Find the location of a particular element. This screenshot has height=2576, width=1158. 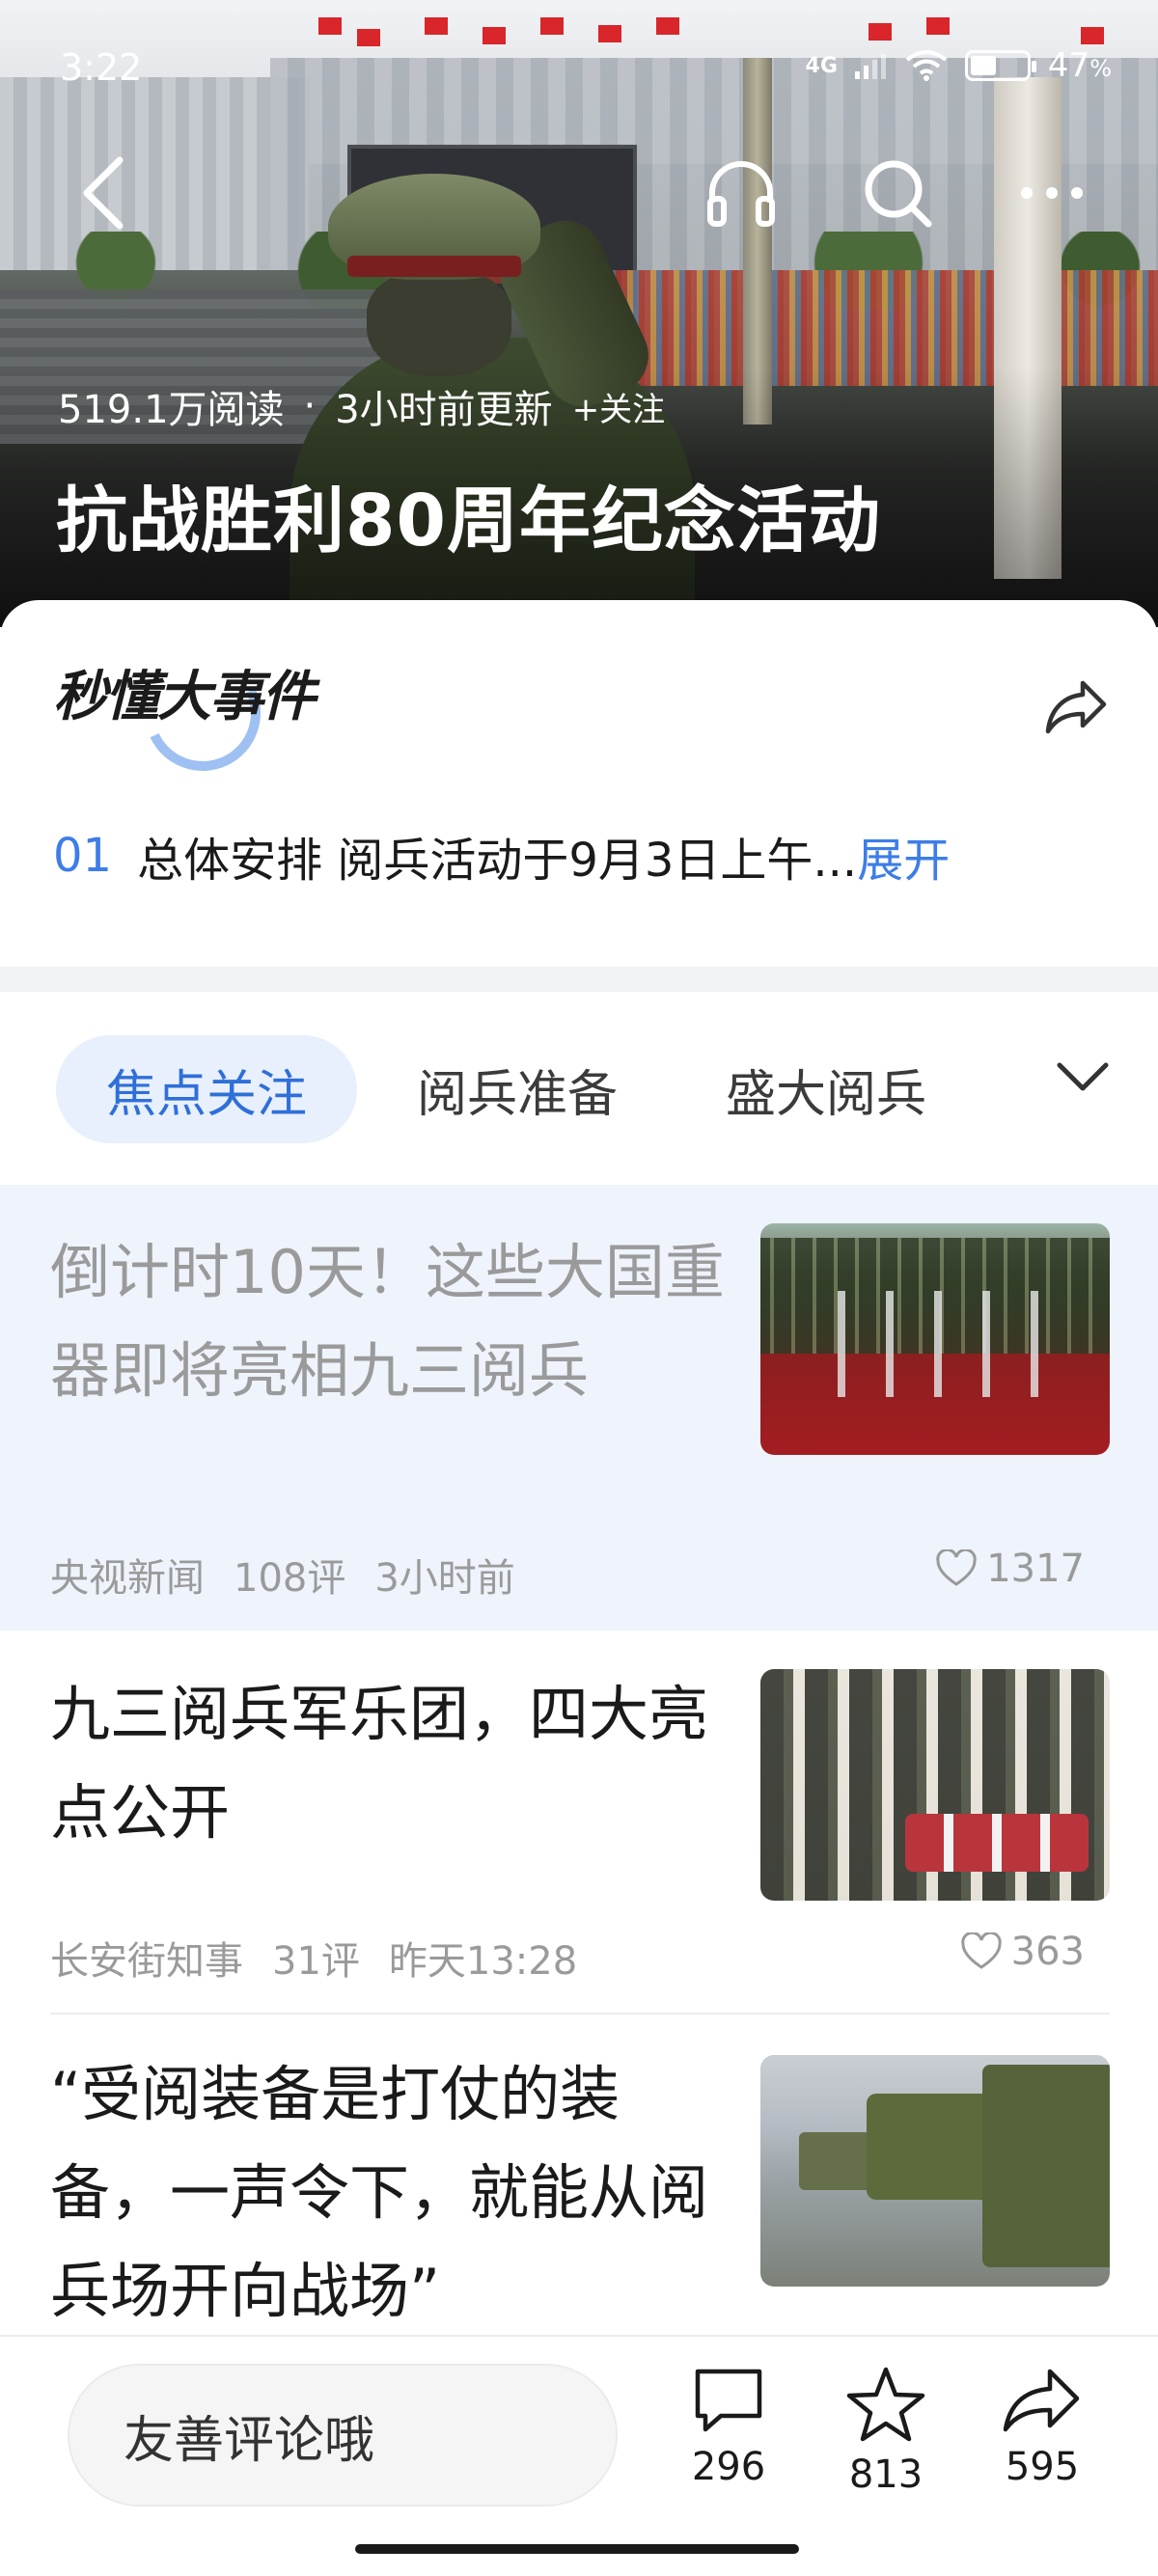

bottom-action-bar: 友善评论哦 296 813 595 is located at coordinates (579, 2456).